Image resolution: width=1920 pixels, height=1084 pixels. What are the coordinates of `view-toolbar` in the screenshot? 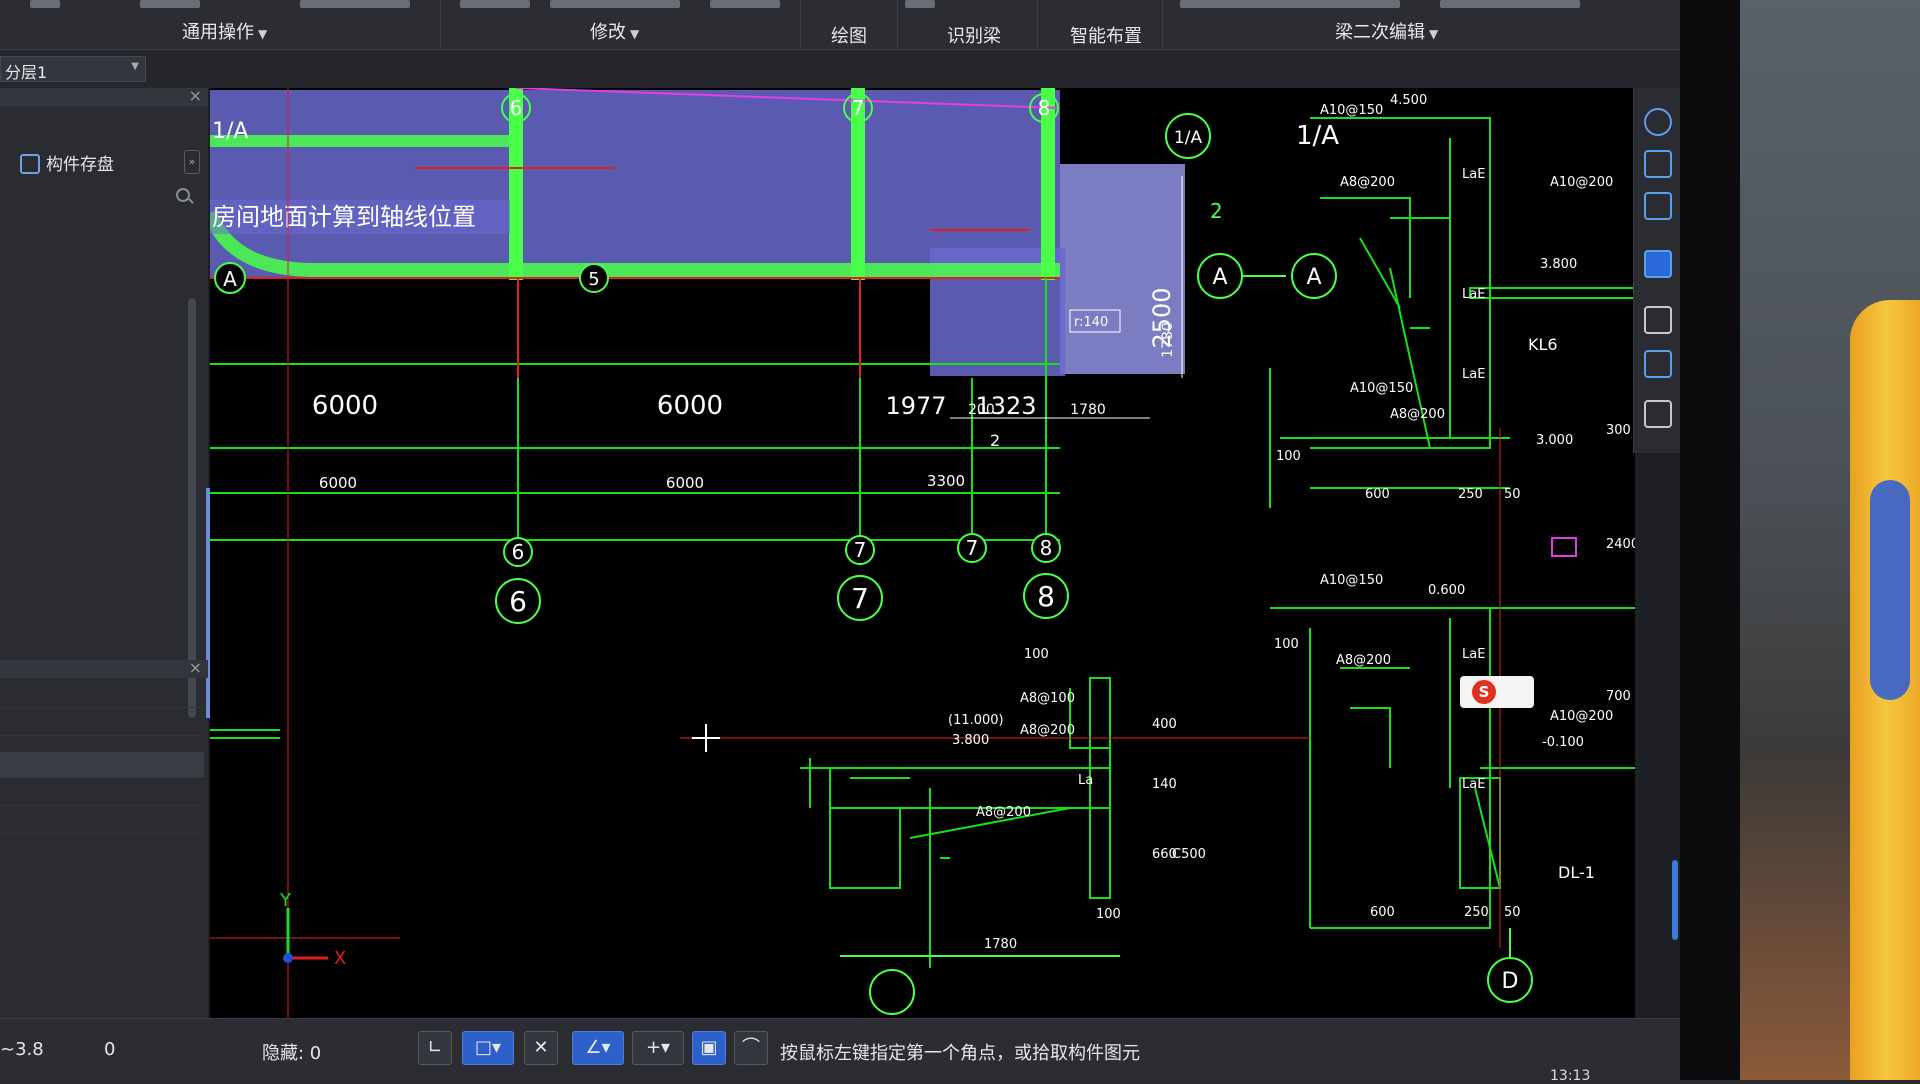 It's located at (1656, 270).